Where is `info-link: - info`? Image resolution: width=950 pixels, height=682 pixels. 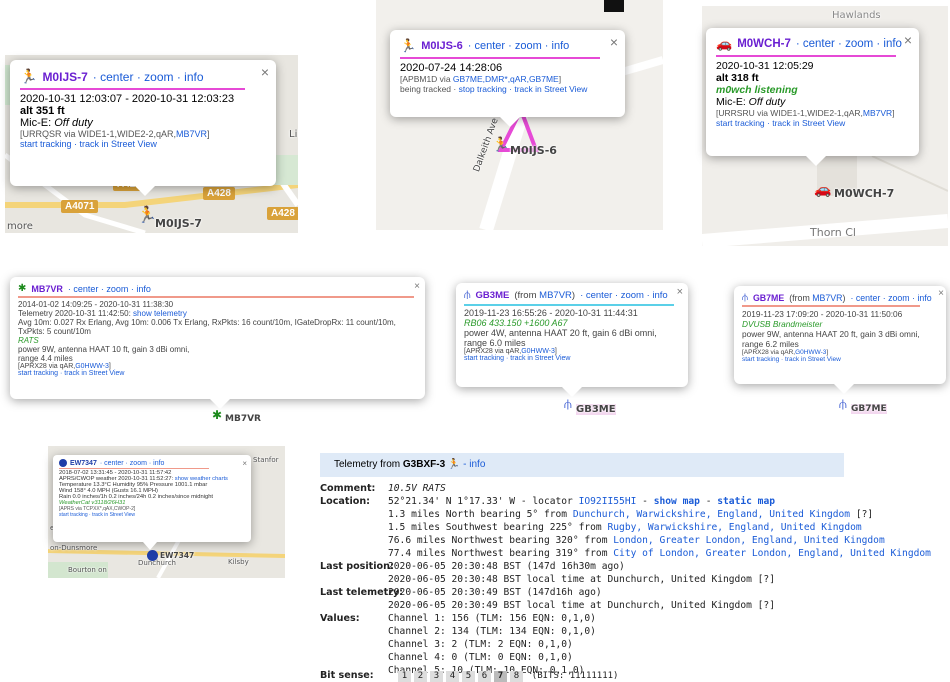
info-link: - info is located at coordinates (474, 464).